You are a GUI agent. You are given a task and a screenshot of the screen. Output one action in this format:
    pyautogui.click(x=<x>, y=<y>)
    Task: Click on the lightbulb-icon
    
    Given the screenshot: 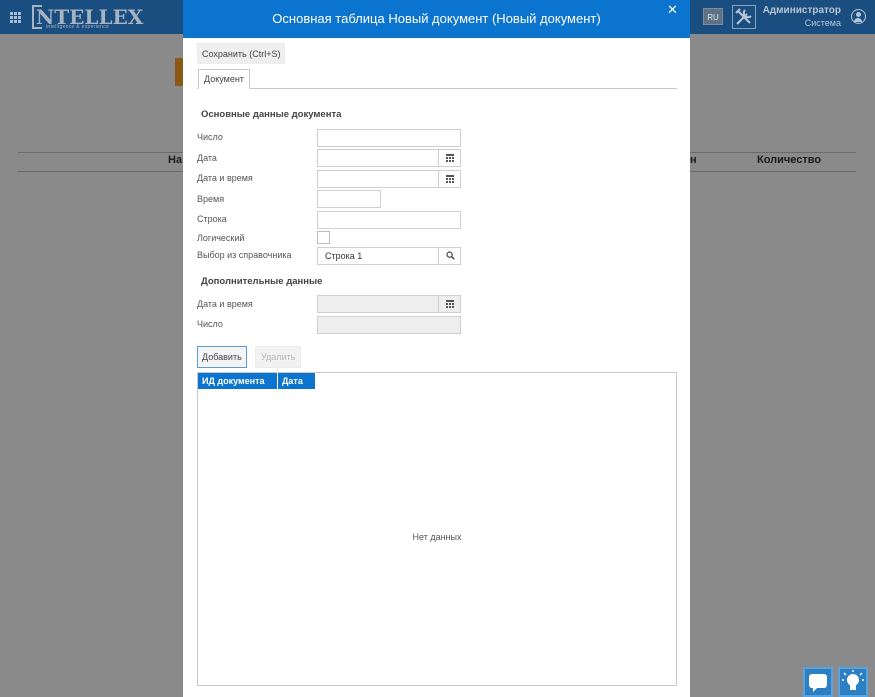 What is the action you would take?
    pyautogui.click(x=853, y=680)
    